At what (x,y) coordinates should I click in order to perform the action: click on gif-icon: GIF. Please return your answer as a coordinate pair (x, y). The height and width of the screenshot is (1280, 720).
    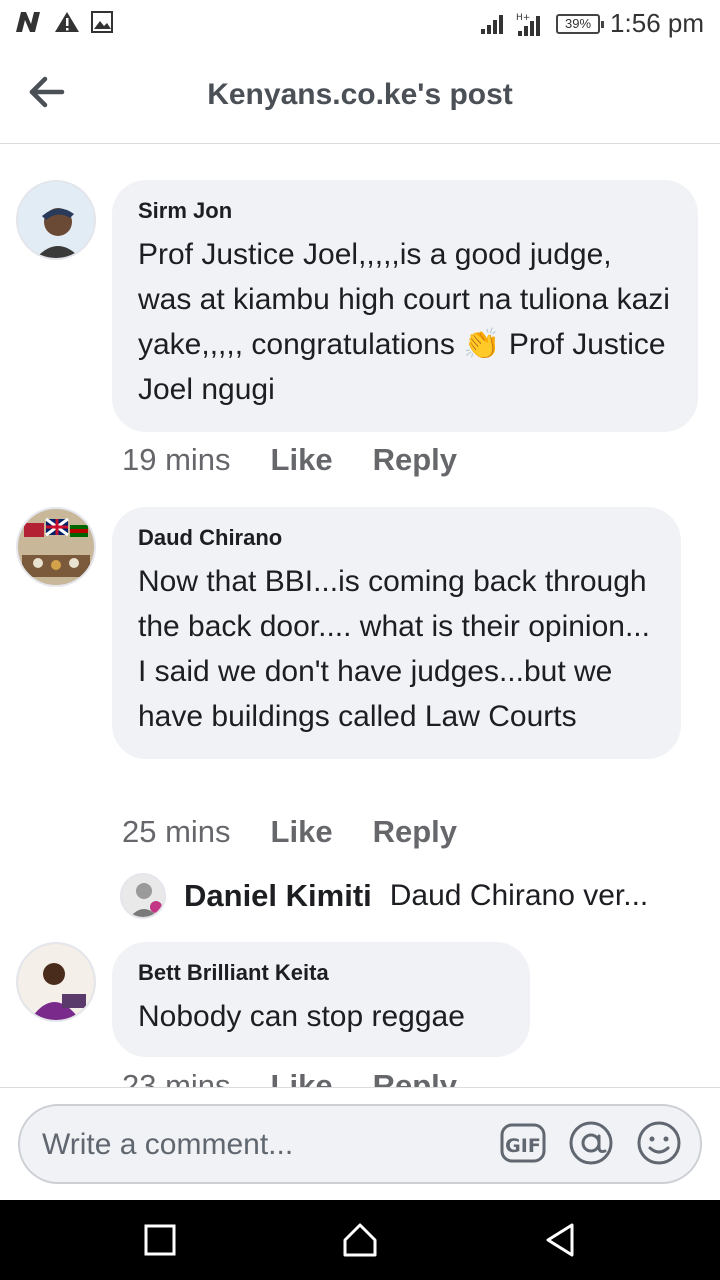
    Looking at the image, I should click on (523, 1143).